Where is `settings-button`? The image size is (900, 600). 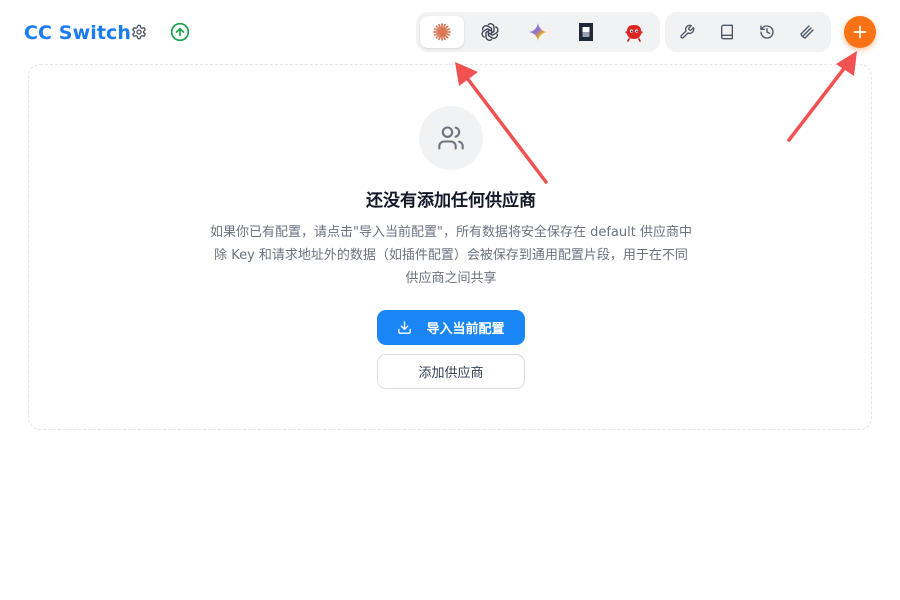
settings-button is located at coordinates (139, 32).